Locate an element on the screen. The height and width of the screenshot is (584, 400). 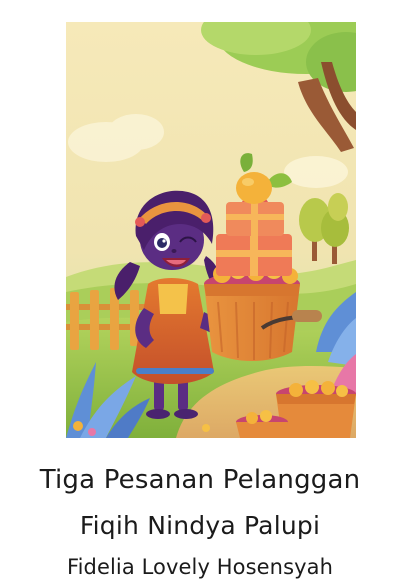
gift-boxes is located at coordinates (254, 236).